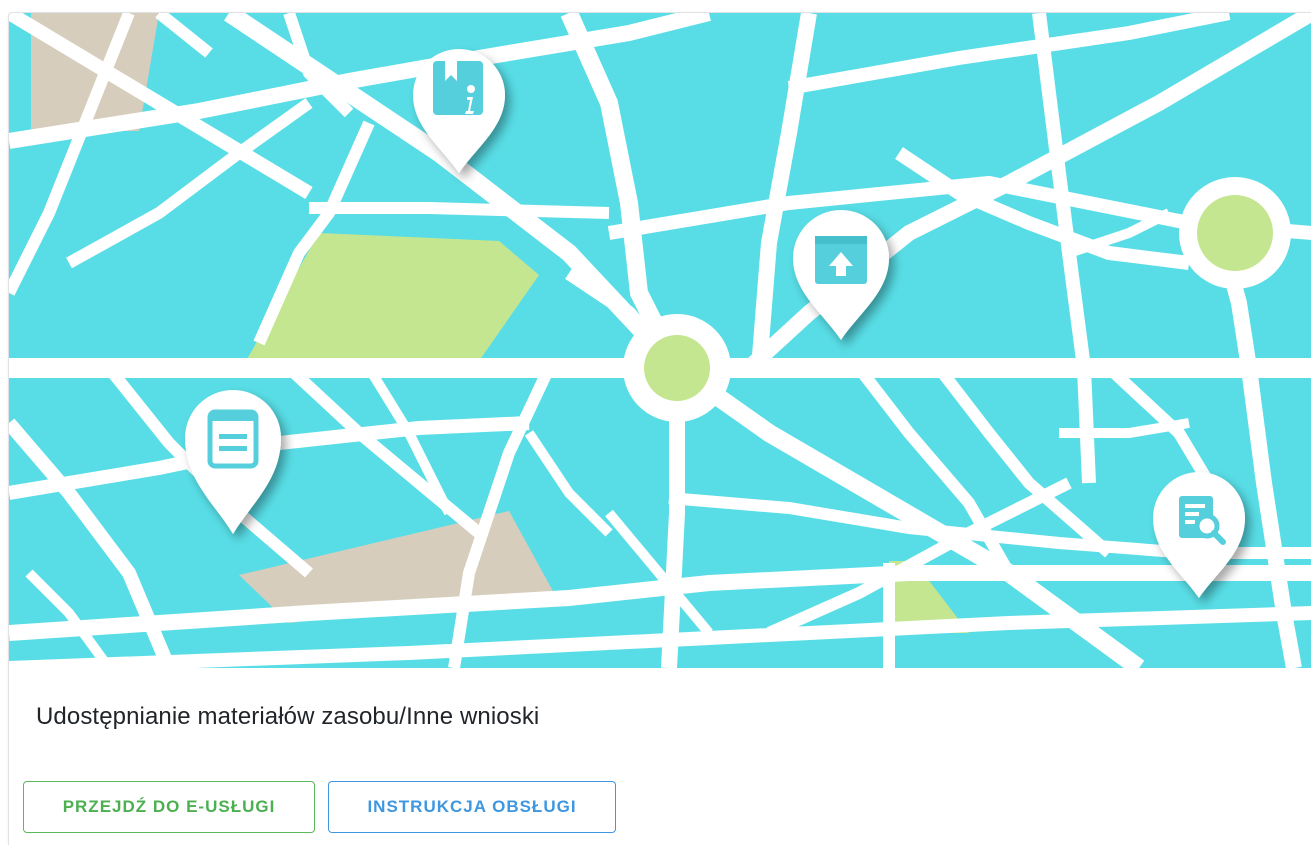 This screenshot has height=845, width=1311. Describe the element at coordinates (169, 807) in the screenshot. I see `go-to-eservice-button: PRZEJDŹ DO E-USŁUGI` at that location.